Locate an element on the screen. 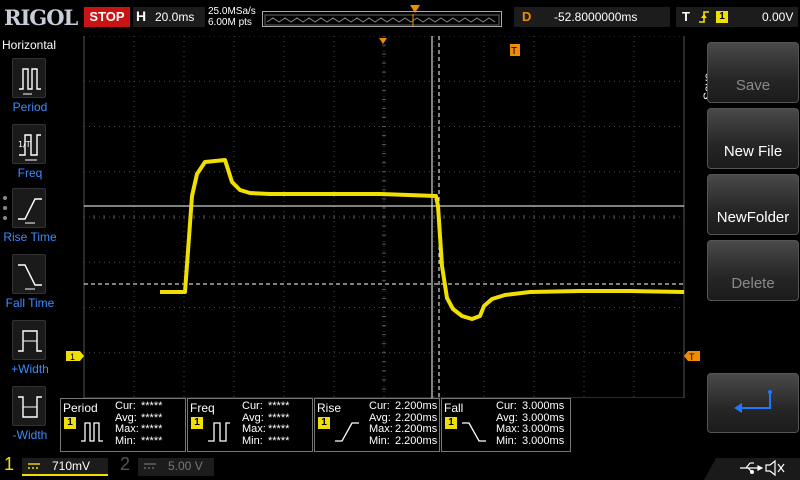  measure-positive-width-button: +Width is located at coordinates (30, 352).